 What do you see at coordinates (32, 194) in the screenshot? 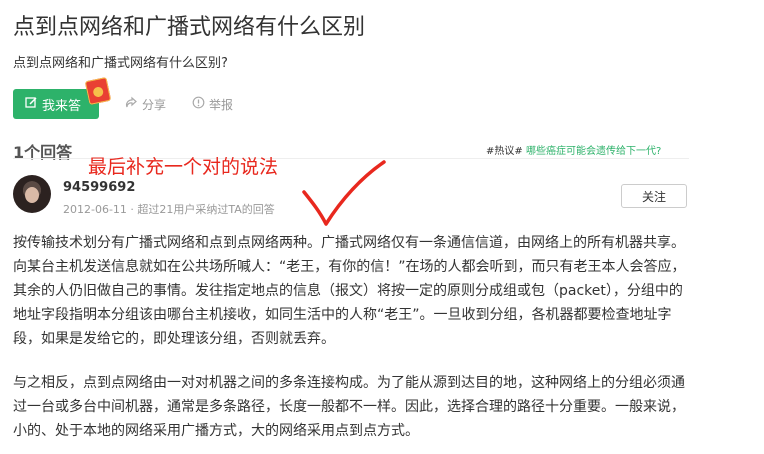
I see `avatar` at bounding box center [32, 194].